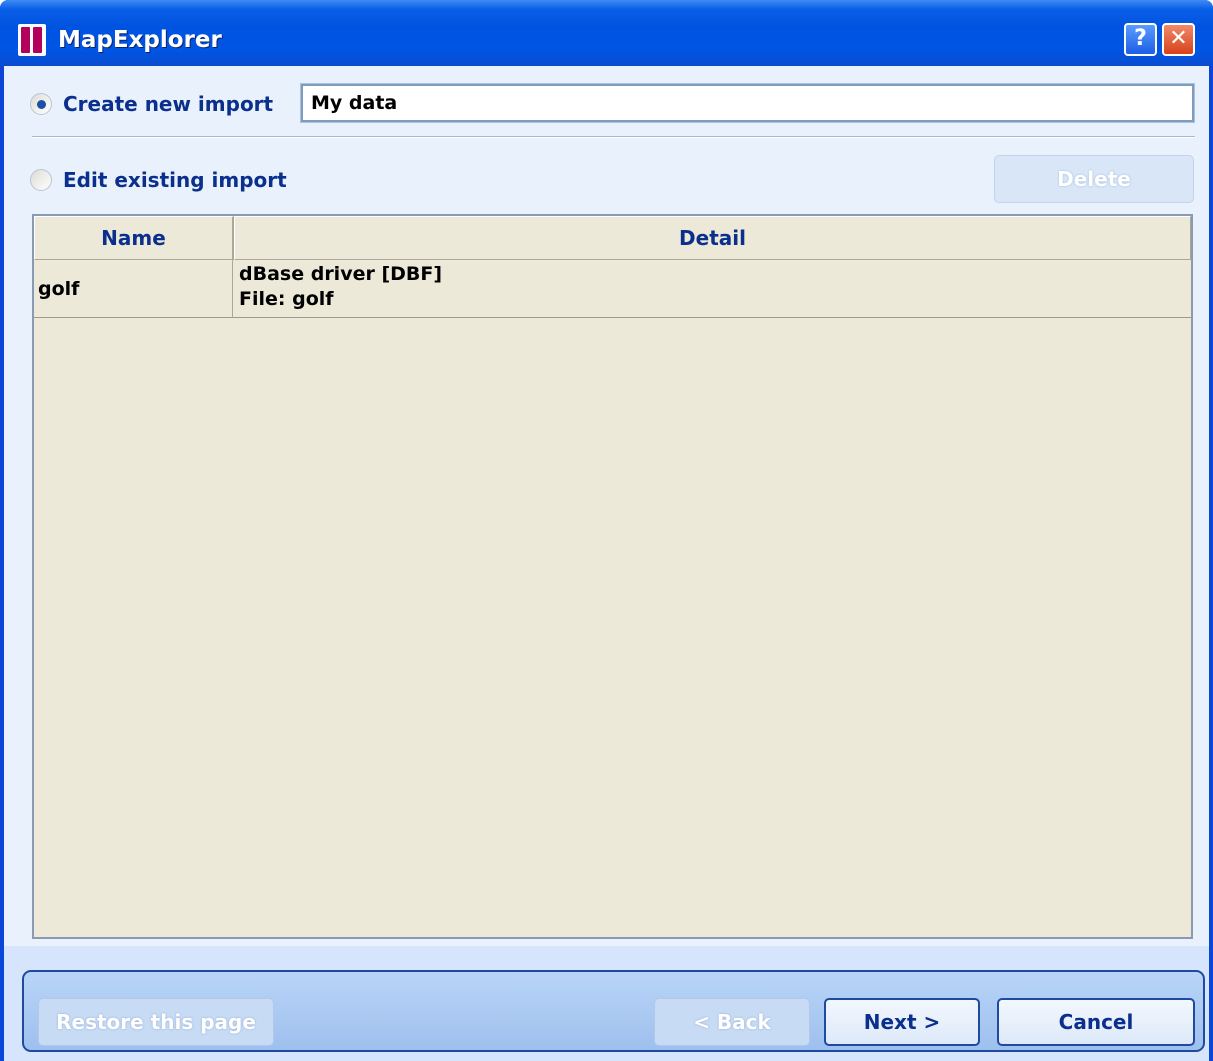  Describe the element at coordinates (41, 180) in the screenshot. I see `edit-existing-import-radio` at that location.